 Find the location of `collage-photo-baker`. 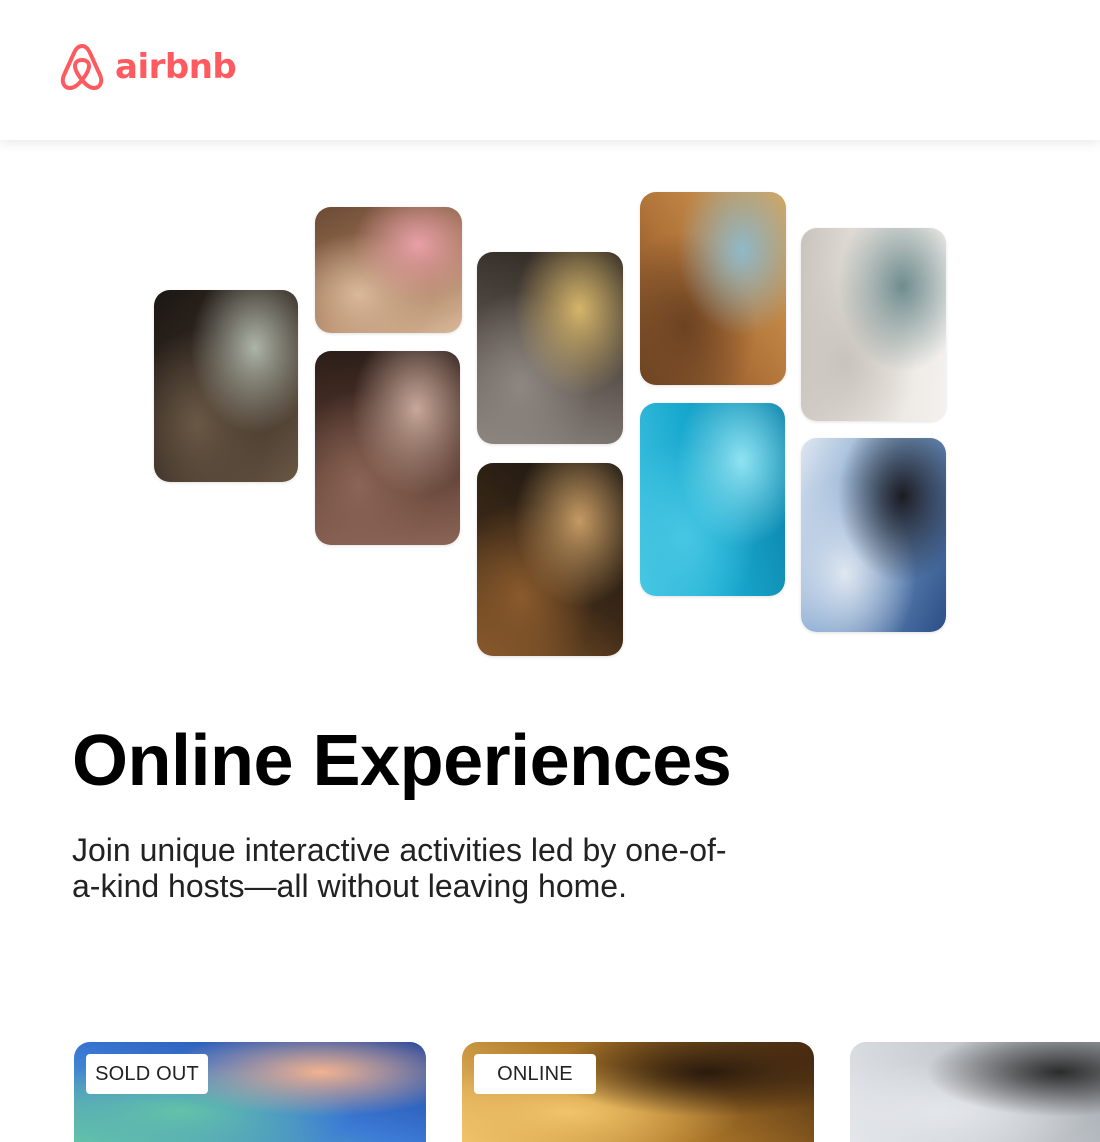

collage-photo-baker is located at coordinates (388, 270).